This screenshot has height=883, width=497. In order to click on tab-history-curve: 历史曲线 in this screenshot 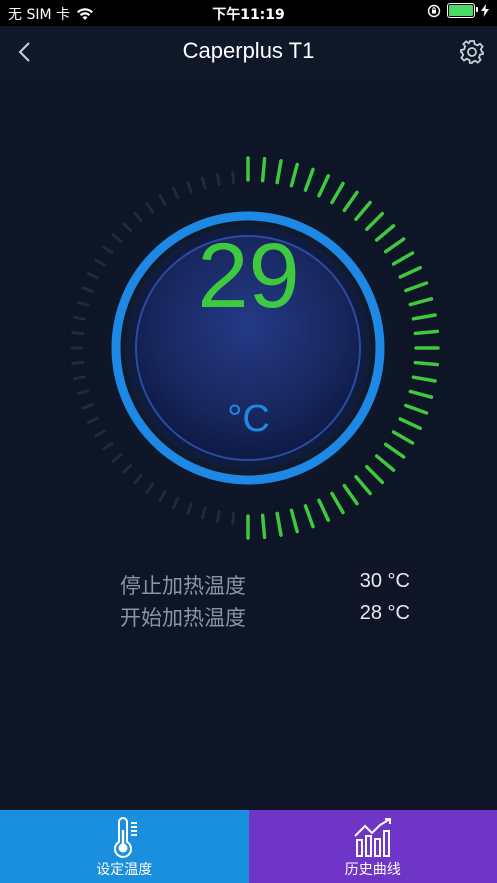, I will do `click(372, 846)`.